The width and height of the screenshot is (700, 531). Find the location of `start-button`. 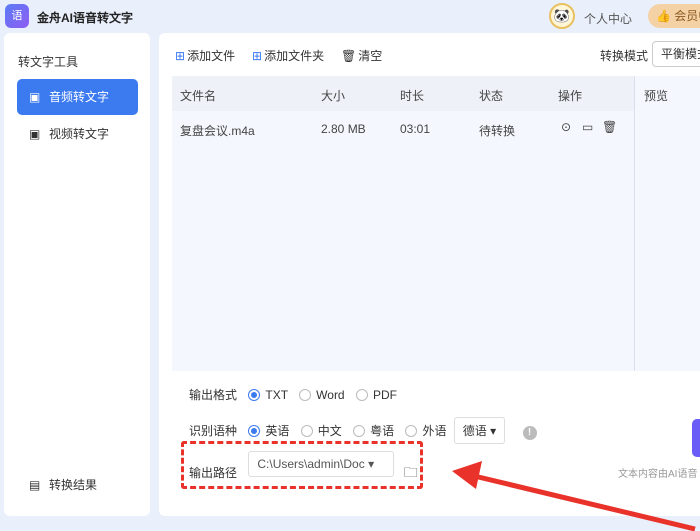

start-button is located at coordinates (696, 438).